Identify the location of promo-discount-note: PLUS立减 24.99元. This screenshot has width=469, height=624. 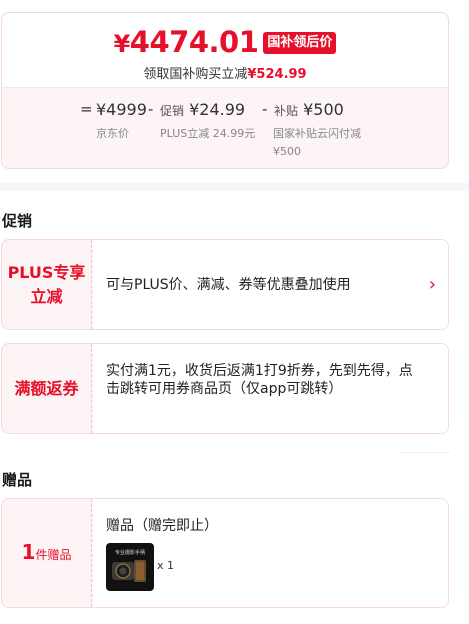
(208, 133).